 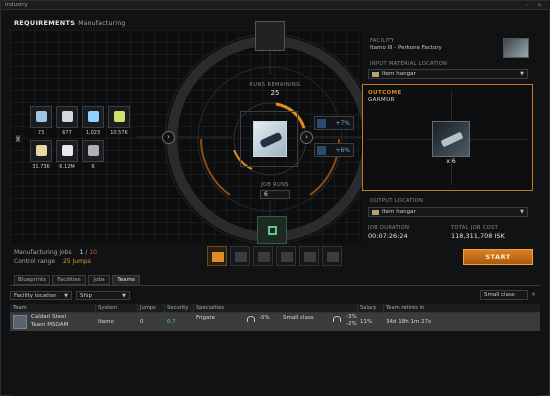 I want to click on material-quantity: 6.12M, so click(x=67, y=167).